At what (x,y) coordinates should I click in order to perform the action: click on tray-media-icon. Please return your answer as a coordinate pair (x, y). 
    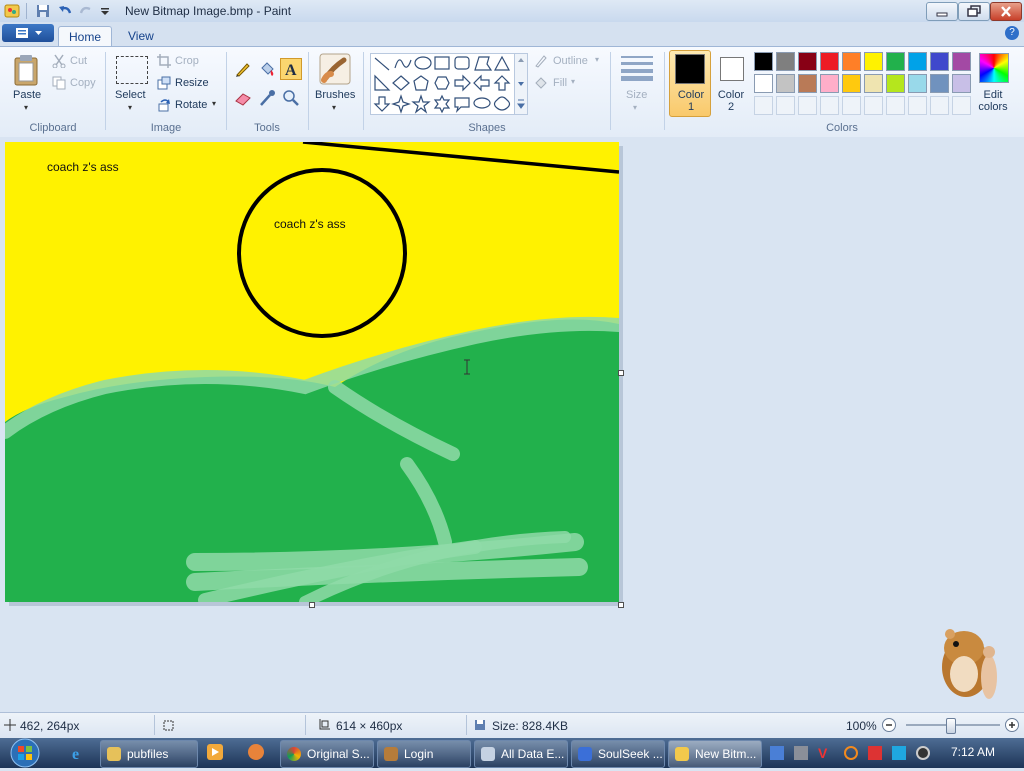
    Looking at the image, I should click on (923, 753).